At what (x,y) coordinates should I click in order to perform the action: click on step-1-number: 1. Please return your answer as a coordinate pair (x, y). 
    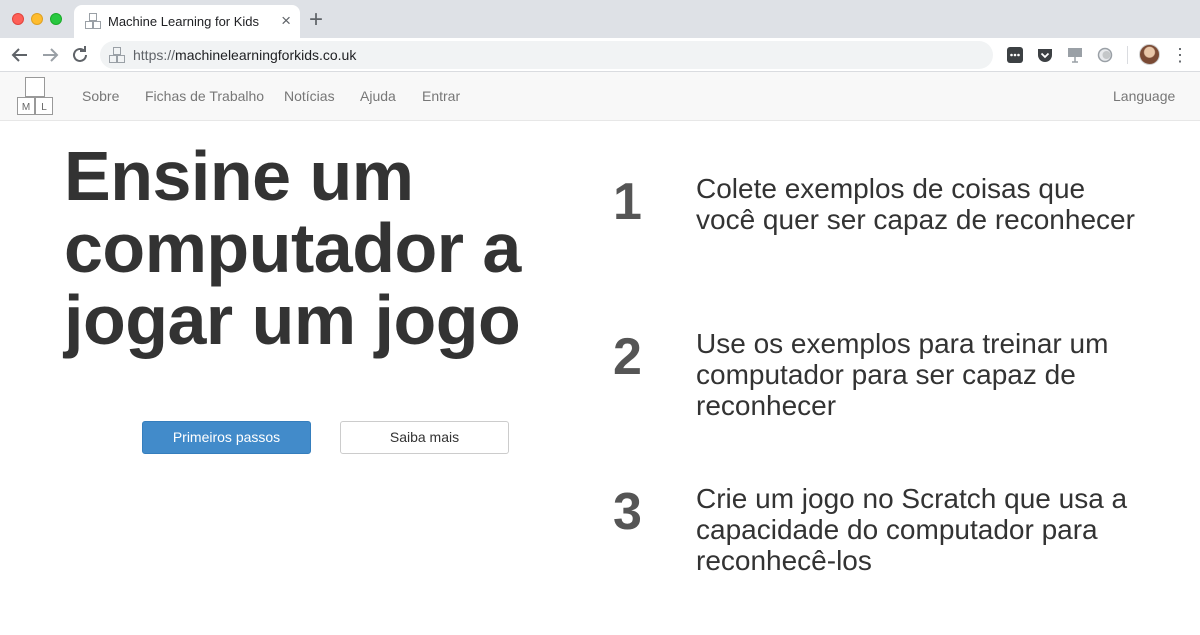
    Looking at the image, I should click on (627, 202).